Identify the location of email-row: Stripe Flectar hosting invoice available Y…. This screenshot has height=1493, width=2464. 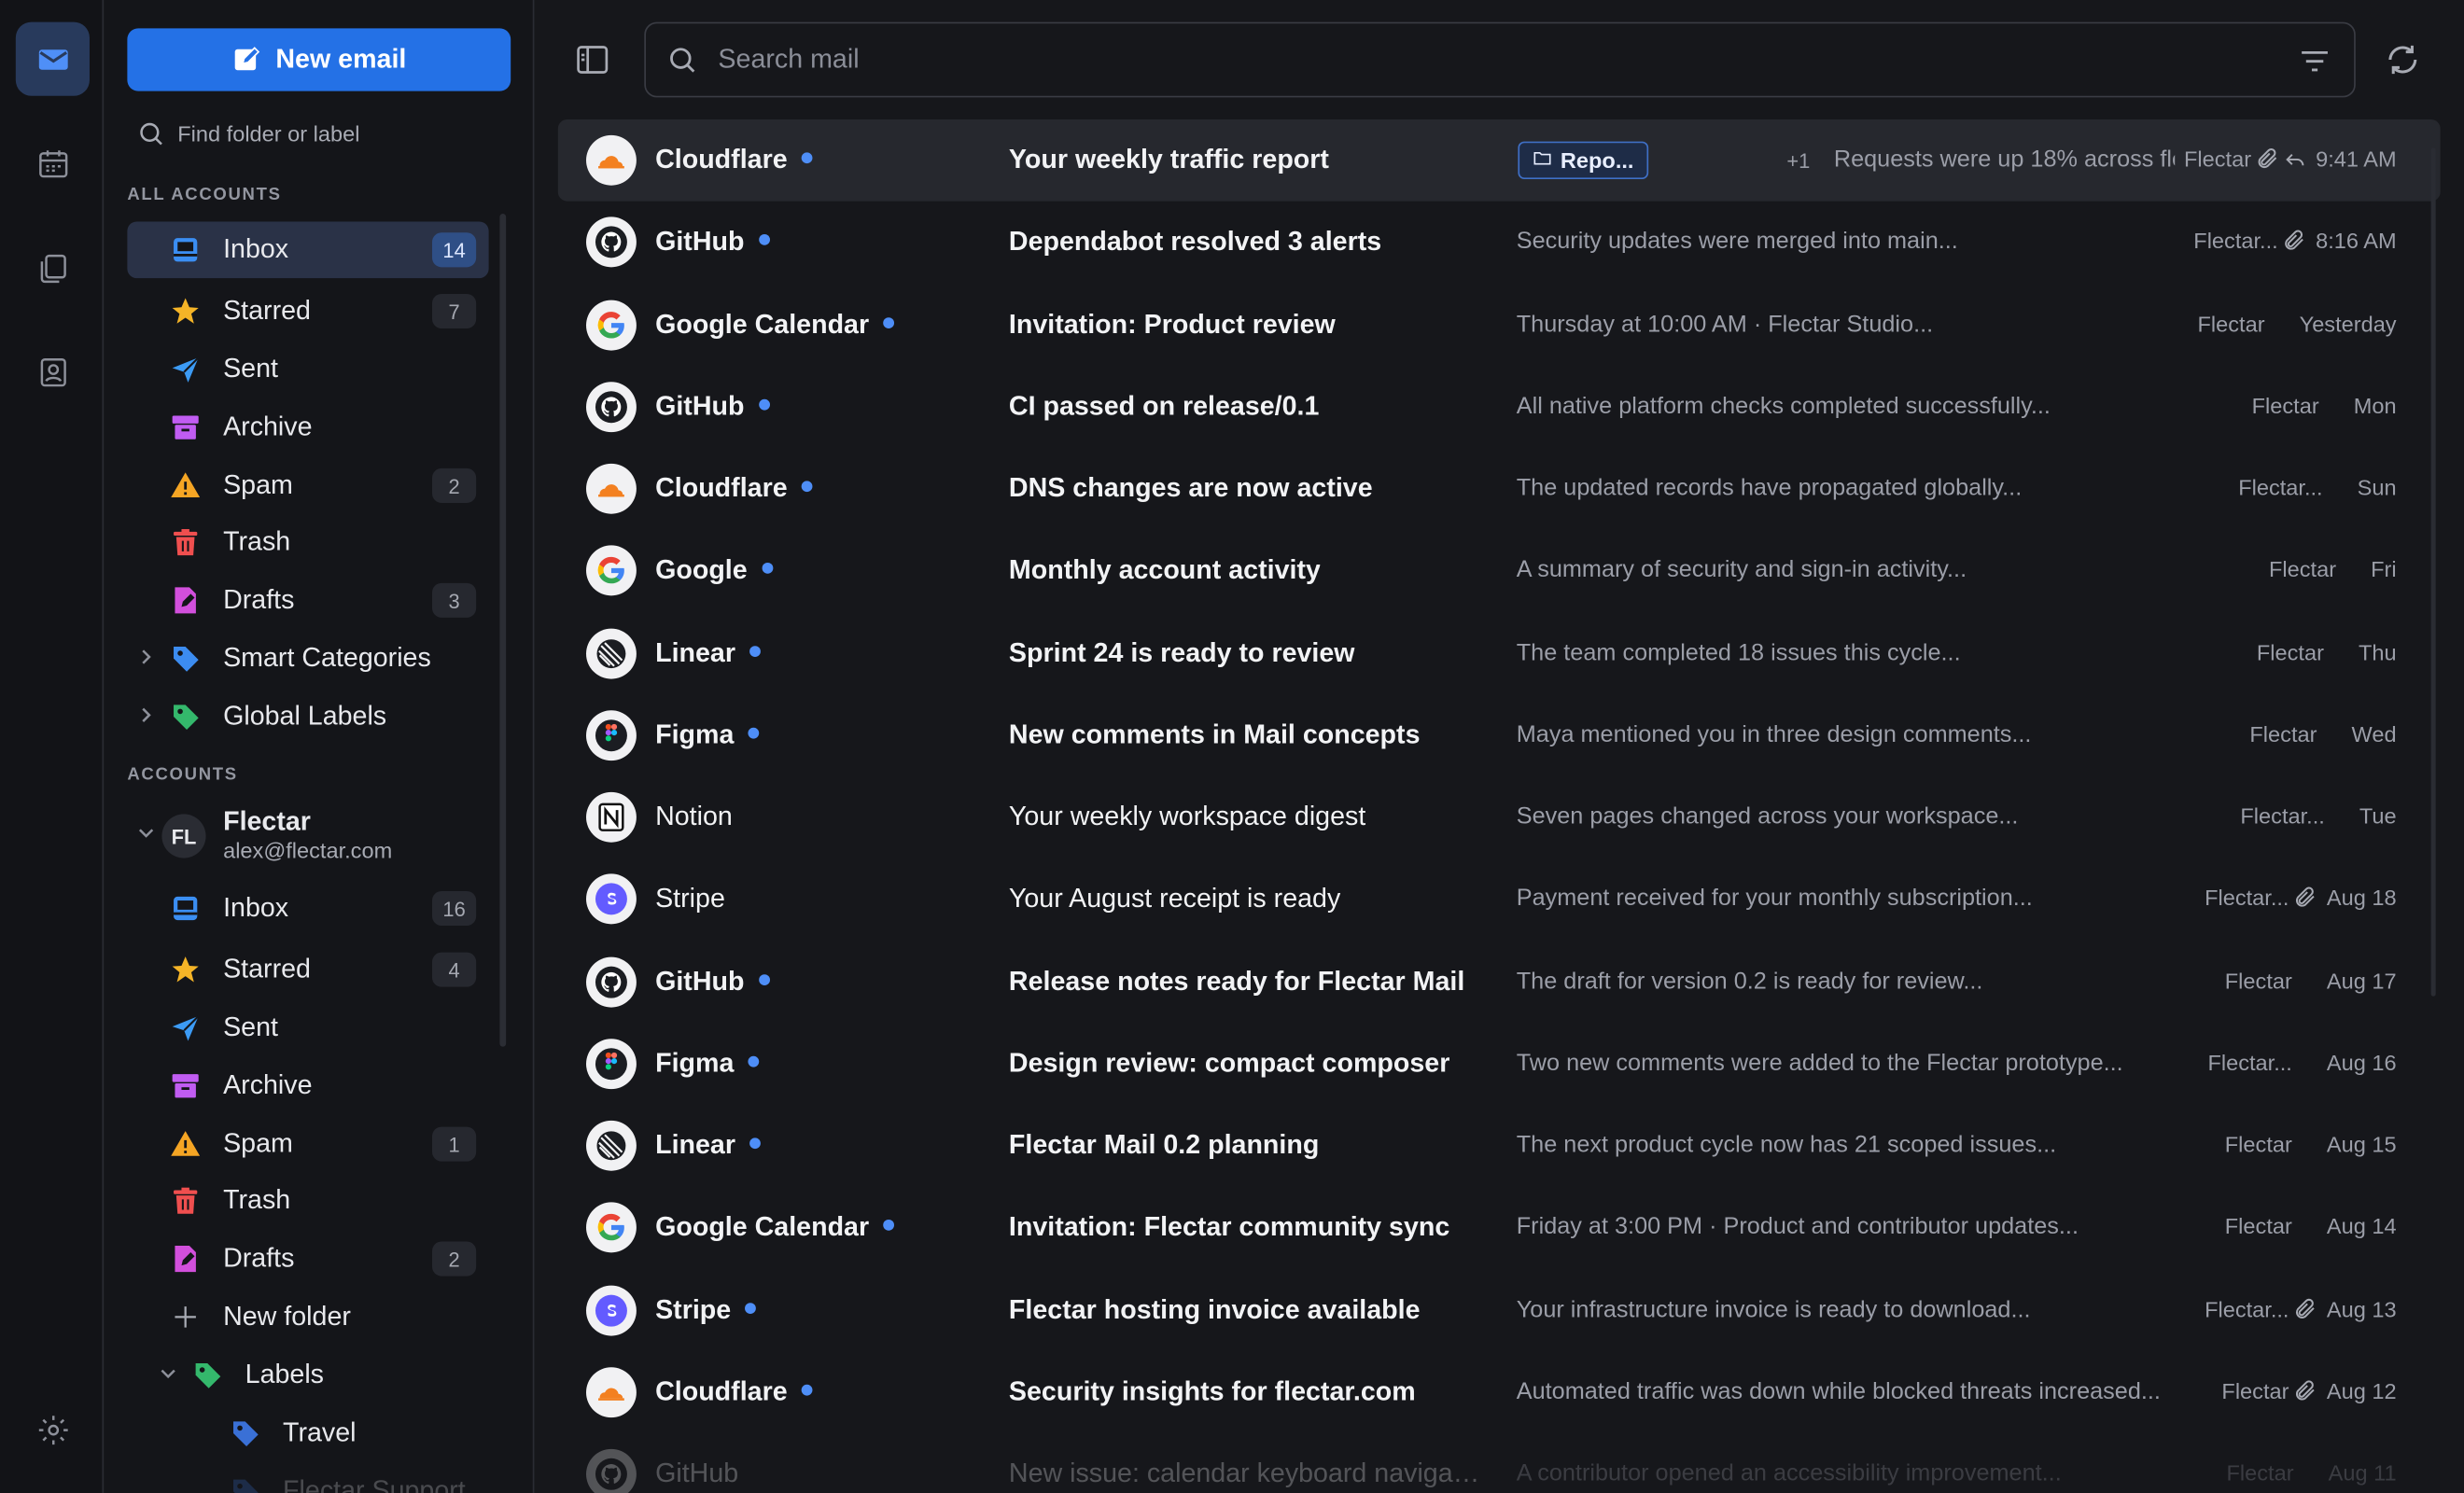
(1499, 1310).